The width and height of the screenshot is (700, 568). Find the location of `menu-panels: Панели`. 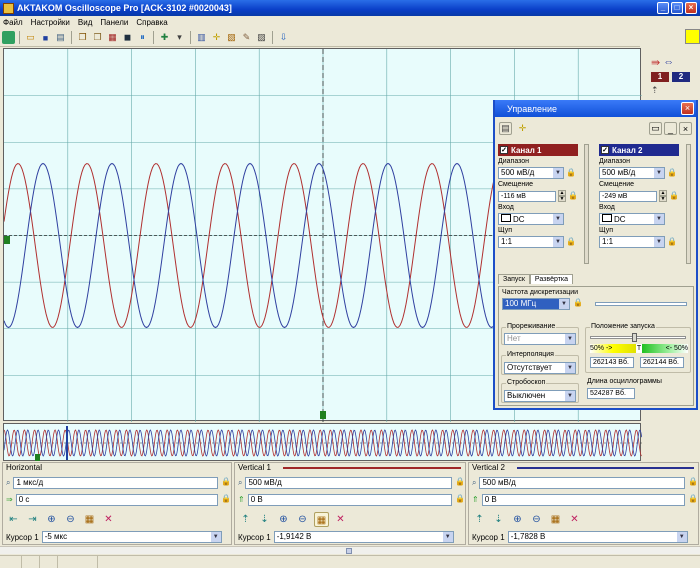

menu-panels: Панели is located at coordinates (114, 22).